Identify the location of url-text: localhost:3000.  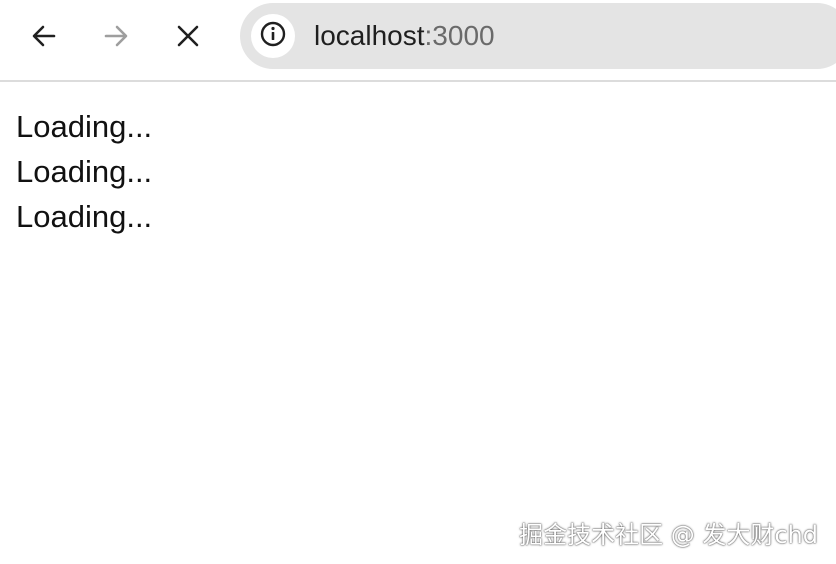
(404, 36).